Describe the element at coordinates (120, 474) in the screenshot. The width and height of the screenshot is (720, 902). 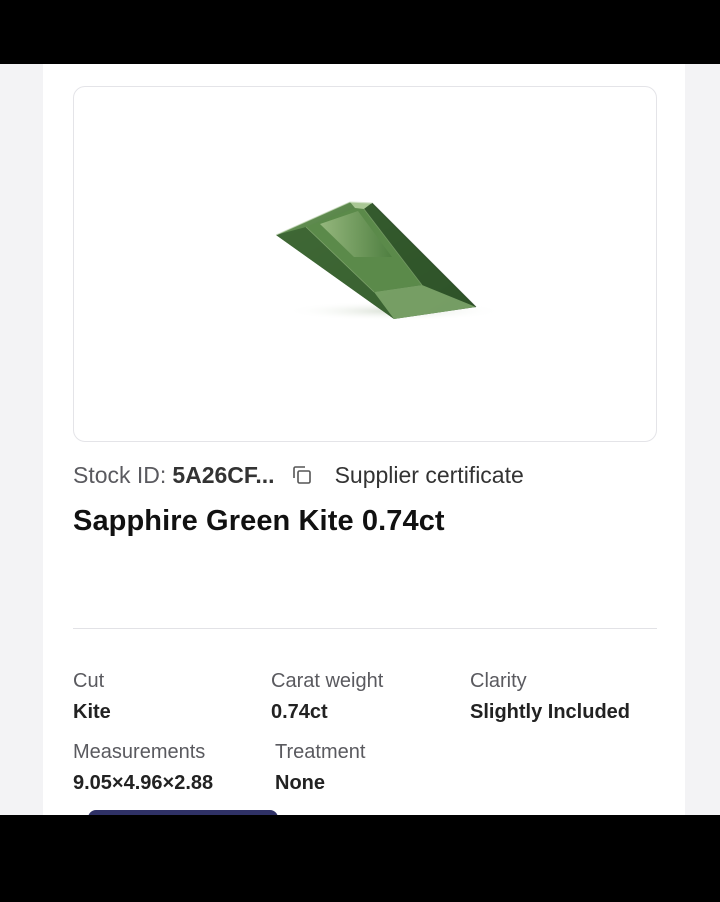
I see `stock-id-label: Stock ID:` at that location.